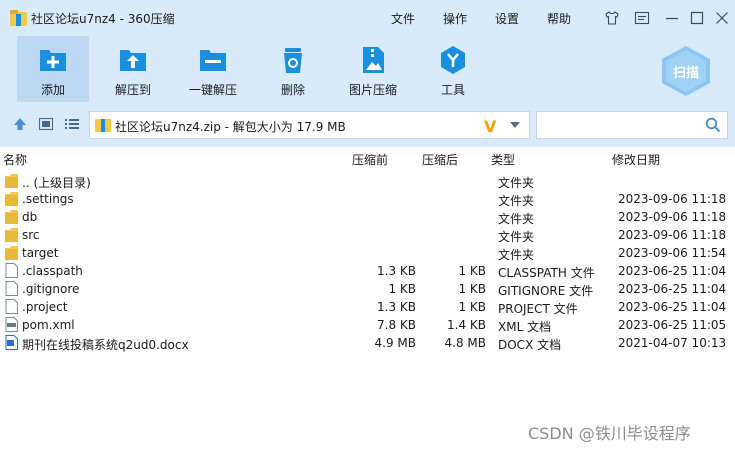 The width and height of the screenshot is (735, 449). Describe the element at coordinates (133, 60) in the screenshot. I see `extract-to-icon` at that location.